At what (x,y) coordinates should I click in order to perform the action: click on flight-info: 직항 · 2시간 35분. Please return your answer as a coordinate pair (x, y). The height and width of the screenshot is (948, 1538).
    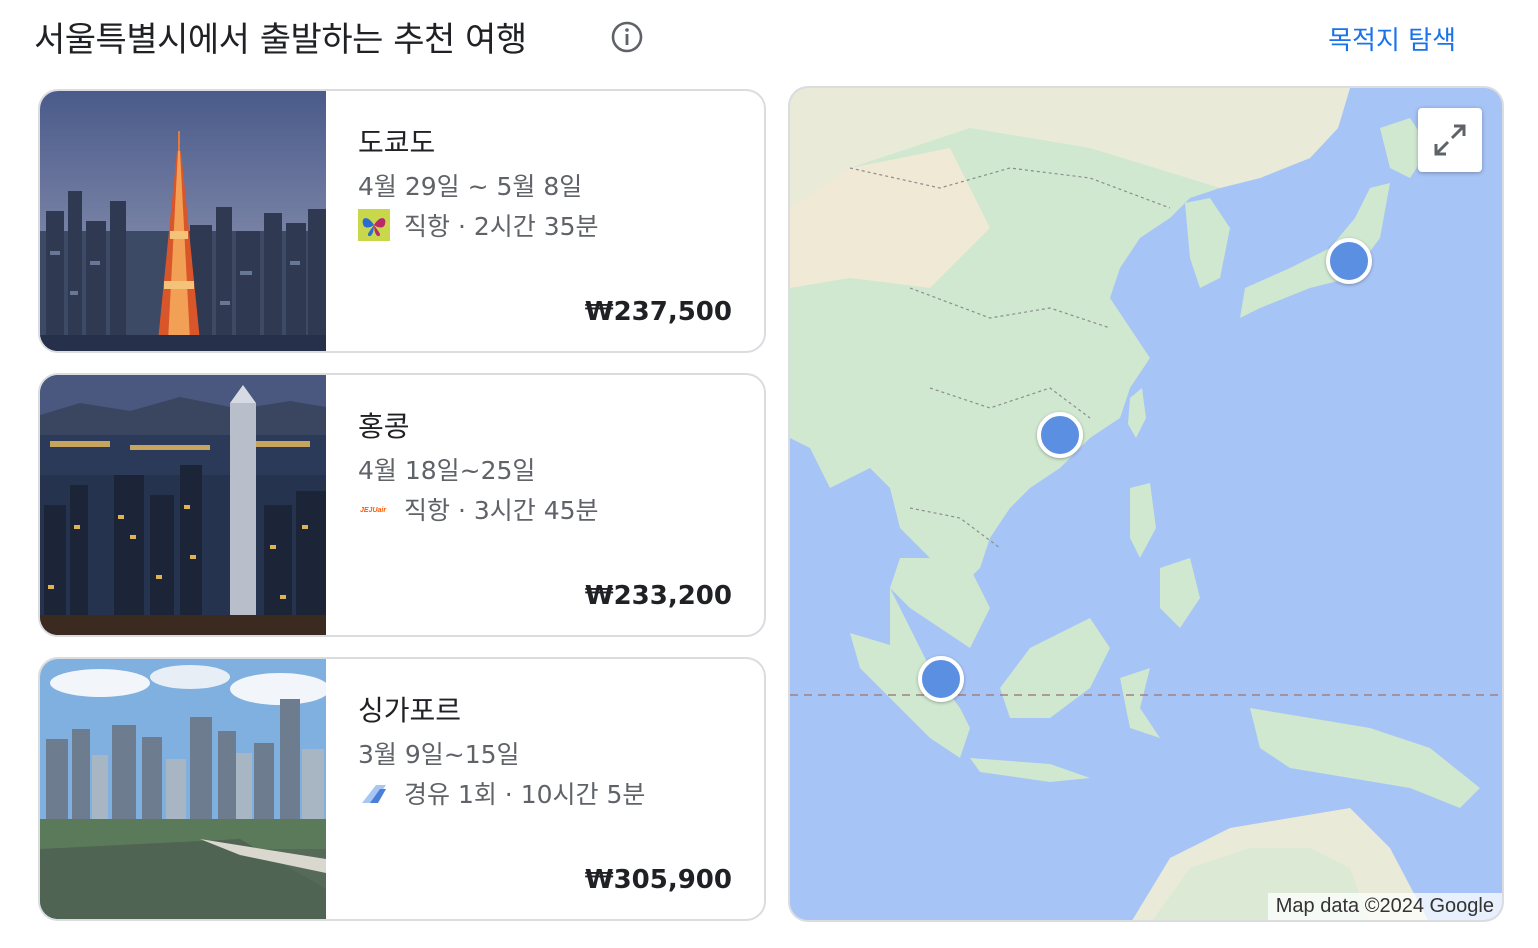
    Looking at the image, I should click on (478, 225).